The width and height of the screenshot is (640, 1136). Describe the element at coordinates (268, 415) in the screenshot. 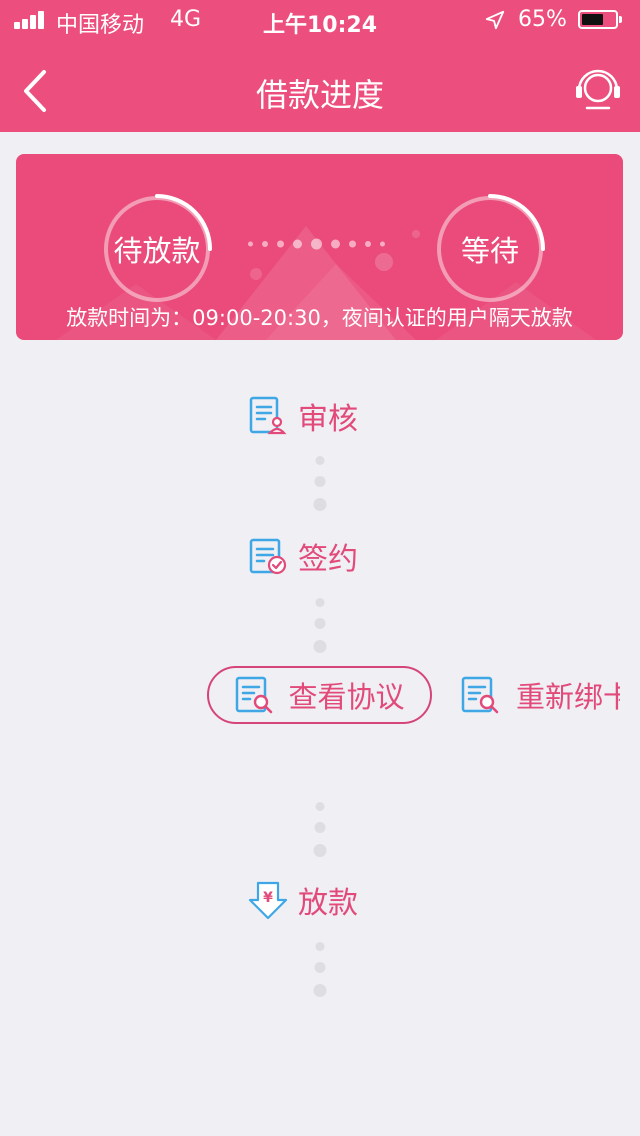

I see `document-user-icon` at that location.